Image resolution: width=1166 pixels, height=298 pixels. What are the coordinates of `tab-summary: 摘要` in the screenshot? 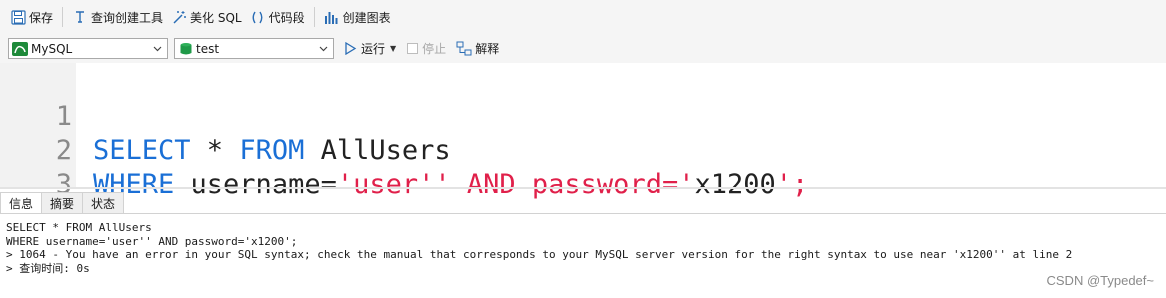 It's located at (62, 202).